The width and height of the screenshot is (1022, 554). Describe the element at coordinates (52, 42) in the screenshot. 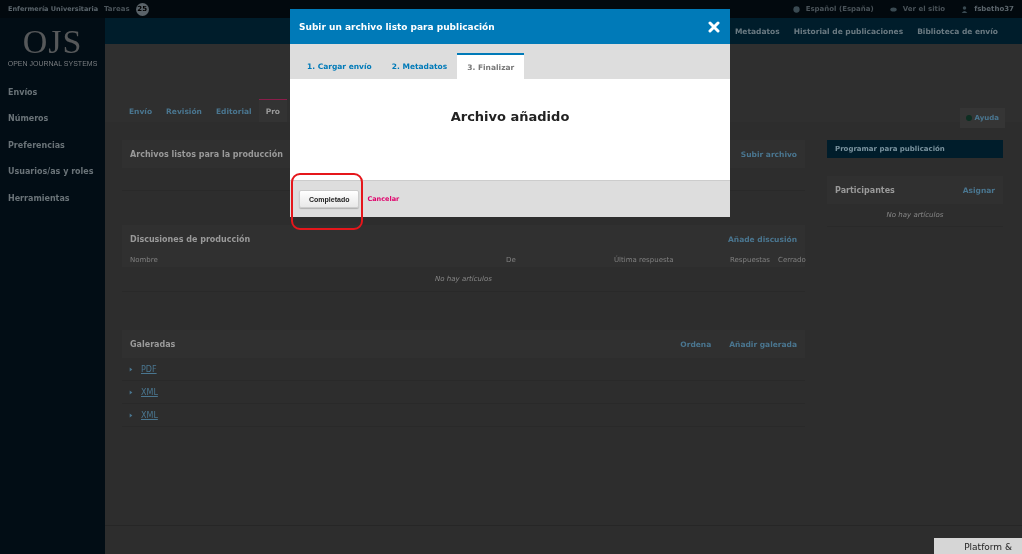

I see `logo-text: OJS` at that location.